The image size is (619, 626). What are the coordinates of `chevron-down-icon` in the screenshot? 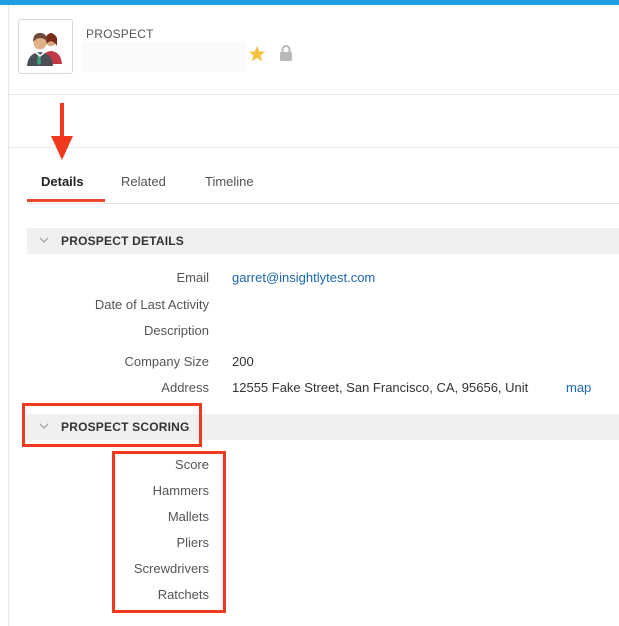 It's located at (44, 240).